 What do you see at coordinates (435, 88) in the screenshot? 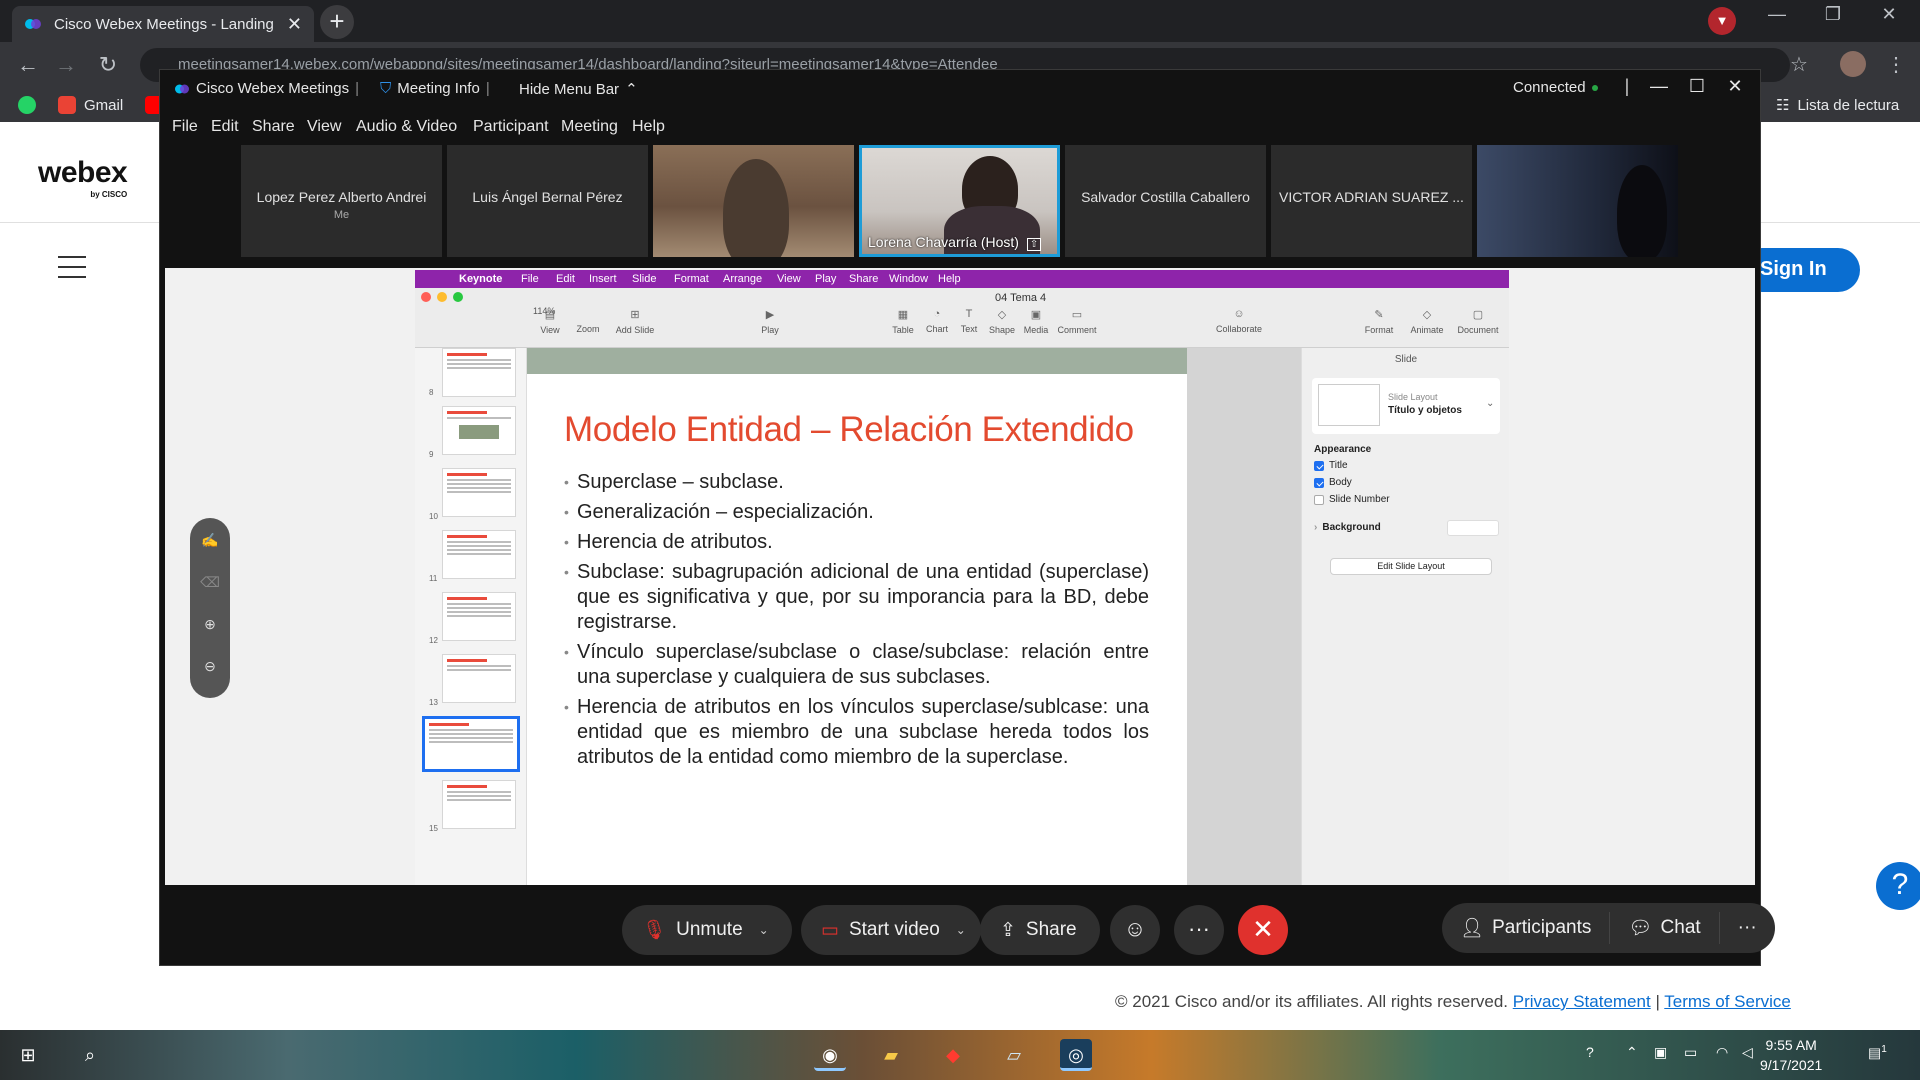
I see `meeting-info-button: ⛉ Meeting Info |` at bounding box center [435, 88].